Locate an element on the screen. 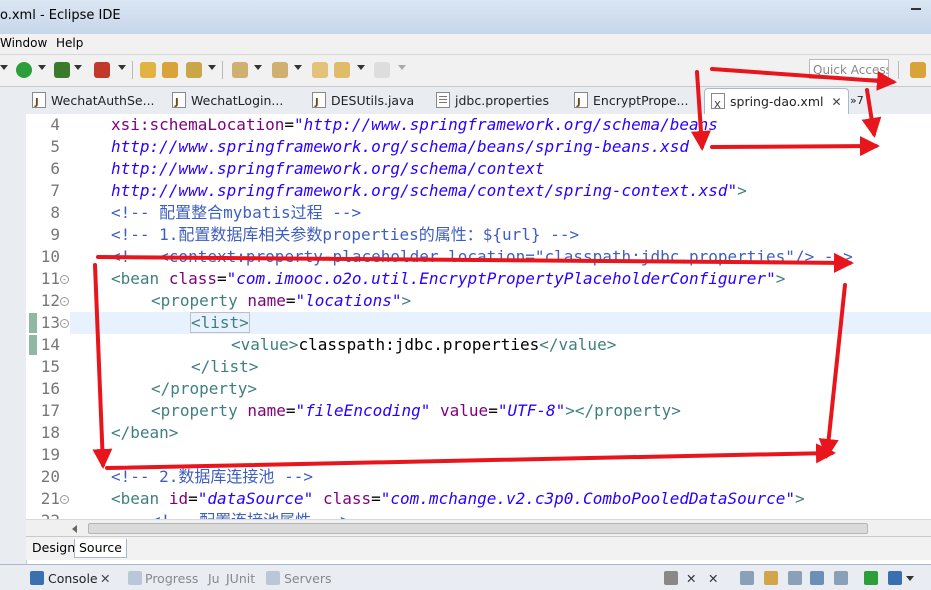 This screenshot has height=590, width=931. menu-window: Window is located at coordinates (23, 43).